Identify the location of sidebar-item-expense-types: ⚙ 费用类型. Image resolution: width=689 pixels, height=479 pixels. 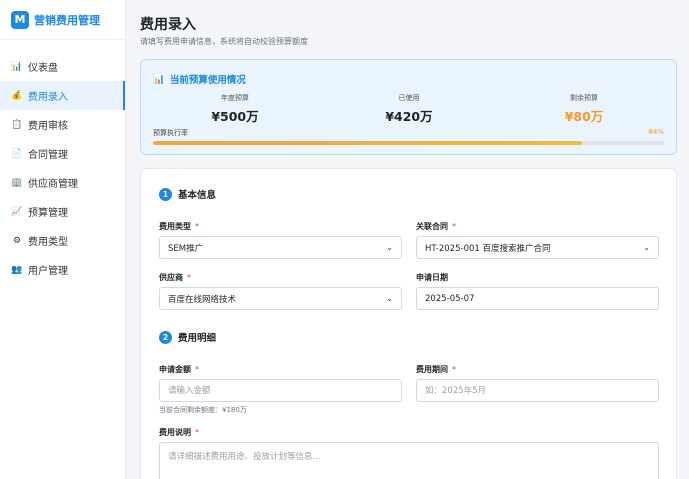
(62, 240).